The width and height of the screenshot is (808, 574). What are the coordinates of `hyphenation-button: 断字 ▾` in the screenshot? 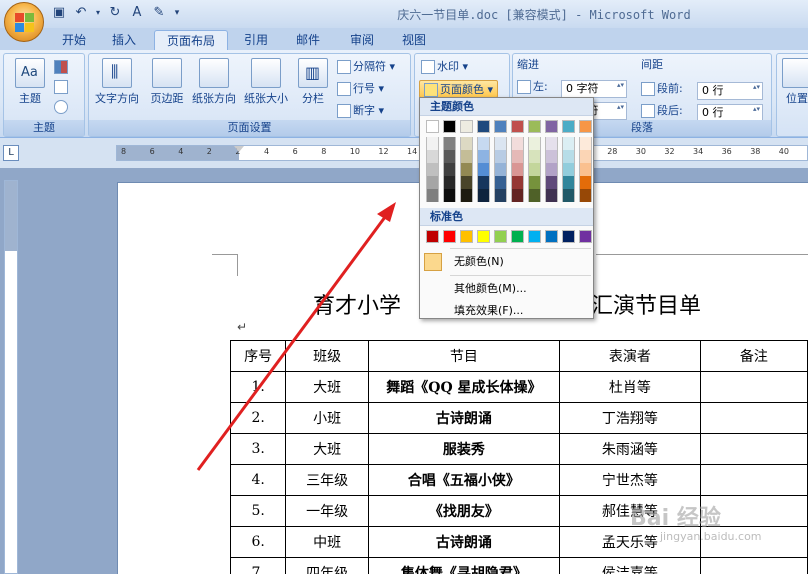 It's located at (360, 111).